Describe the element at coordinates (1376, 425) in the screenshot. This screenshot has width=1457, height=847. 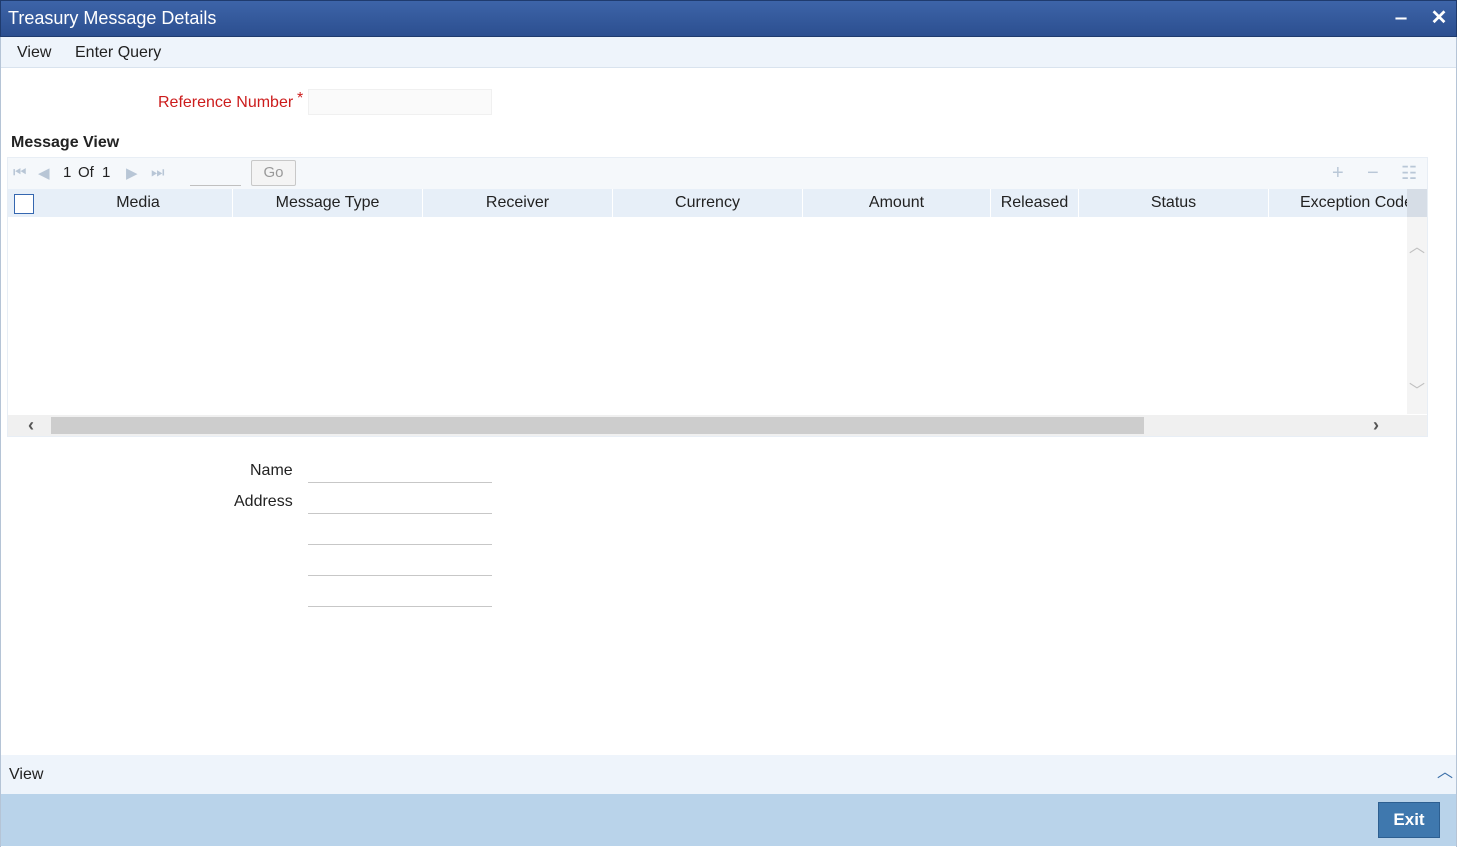
I see `scroll-right-icon: ›` at that location.